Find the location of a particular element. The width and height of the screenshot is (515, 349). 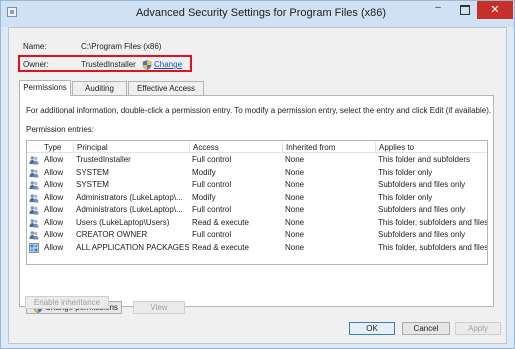

view-button: View is located at coordinates (159, 307).